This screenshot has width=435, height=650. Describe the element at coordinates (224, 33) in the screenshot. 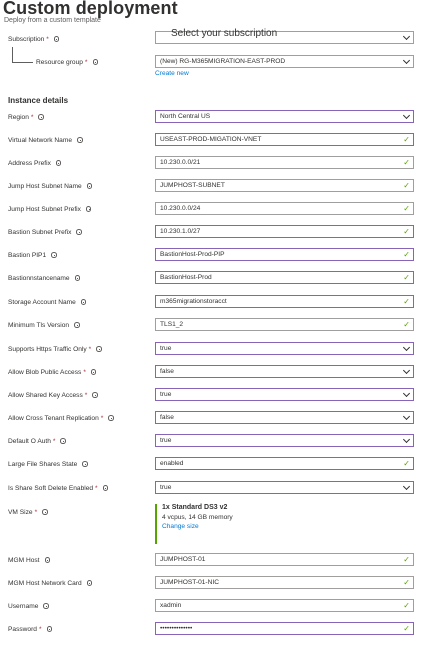

I see `subscription-value: Select your subscription` at that location.